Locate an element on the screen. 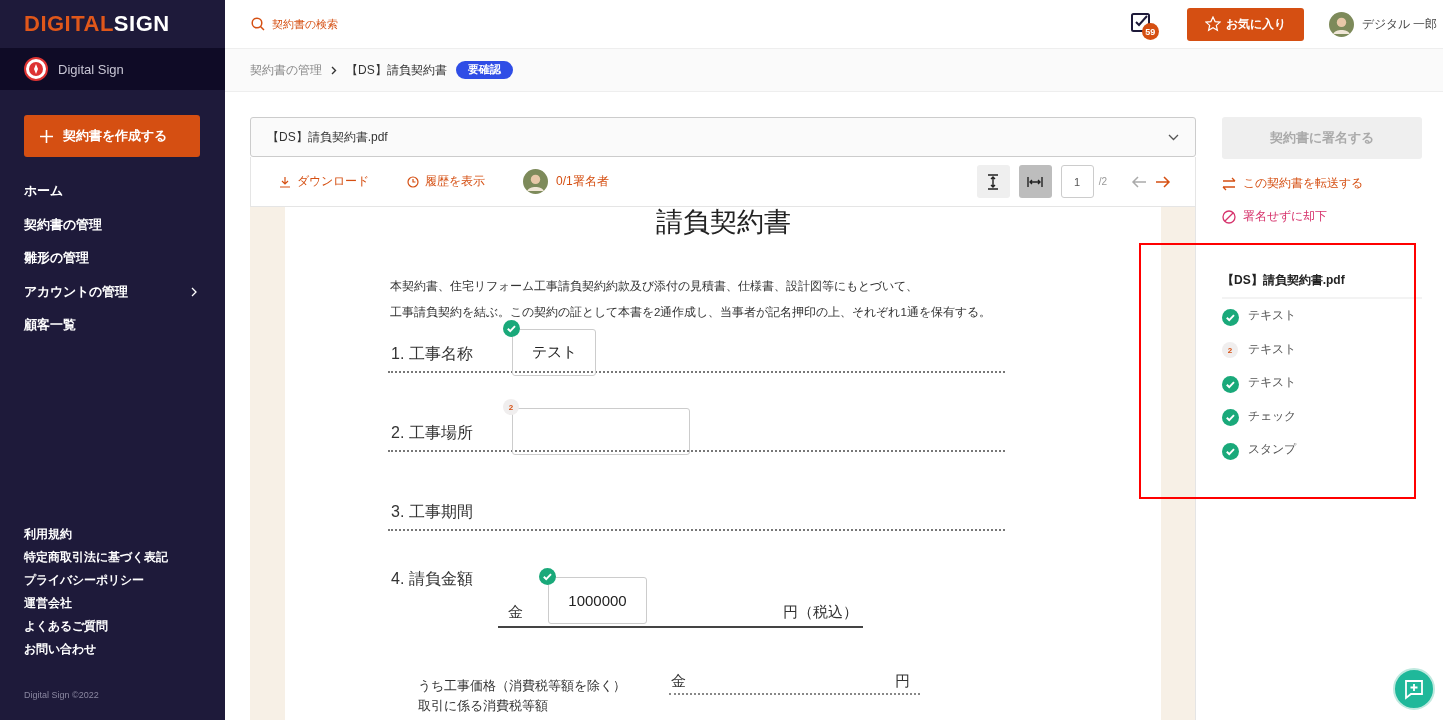 The height and width of the screenshot is (720, 1443). field-list-item: チェック is located at coordinates (1322, 416).